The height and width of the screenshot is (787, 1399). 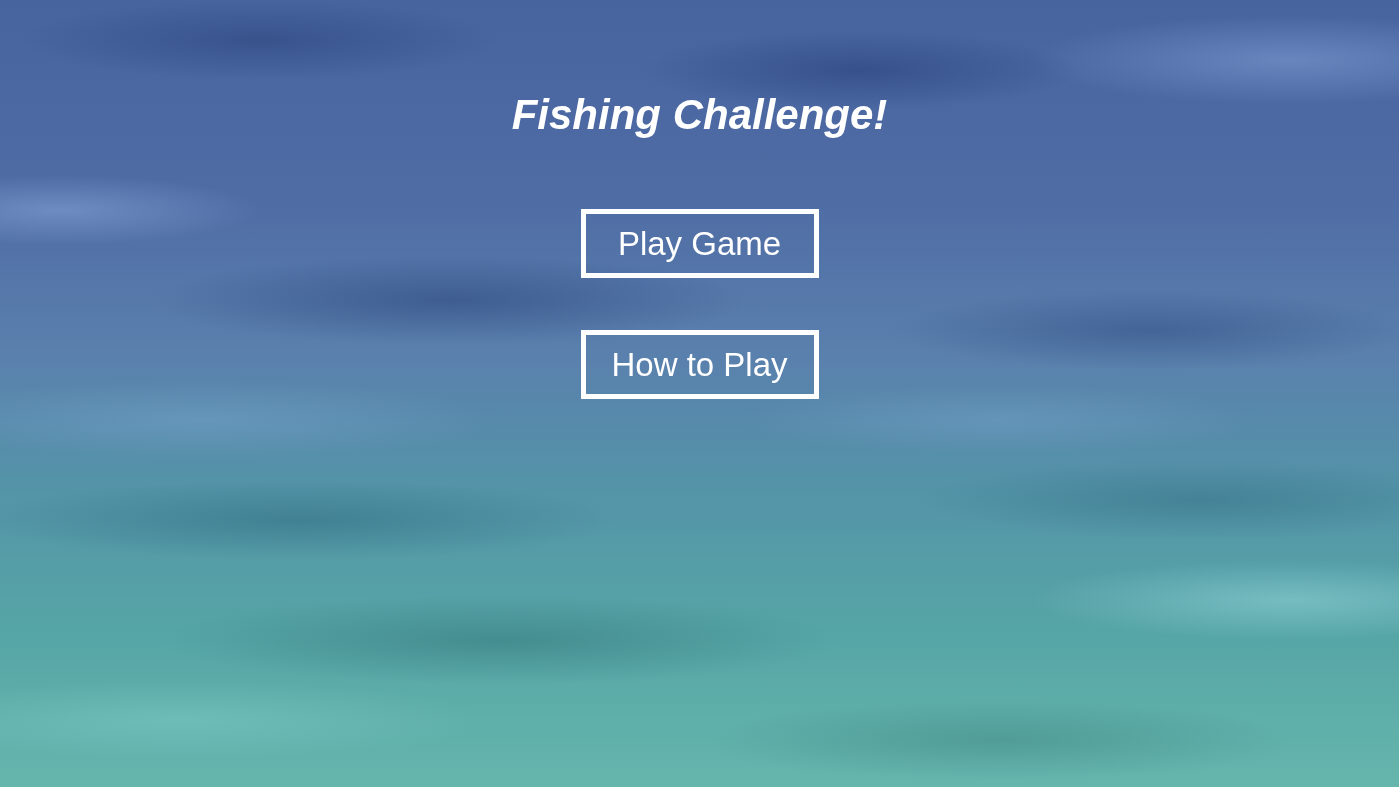 I want to click on menu-button: Play Game, so click(x=699, y=243).